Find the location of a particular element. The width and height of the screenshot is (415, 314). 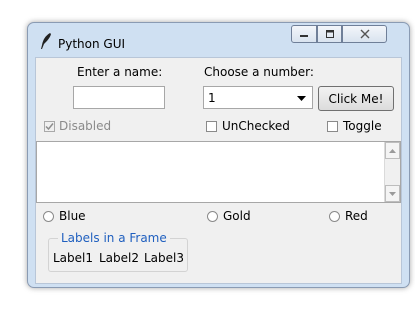

radio-red is located at coordinates (334, 216).